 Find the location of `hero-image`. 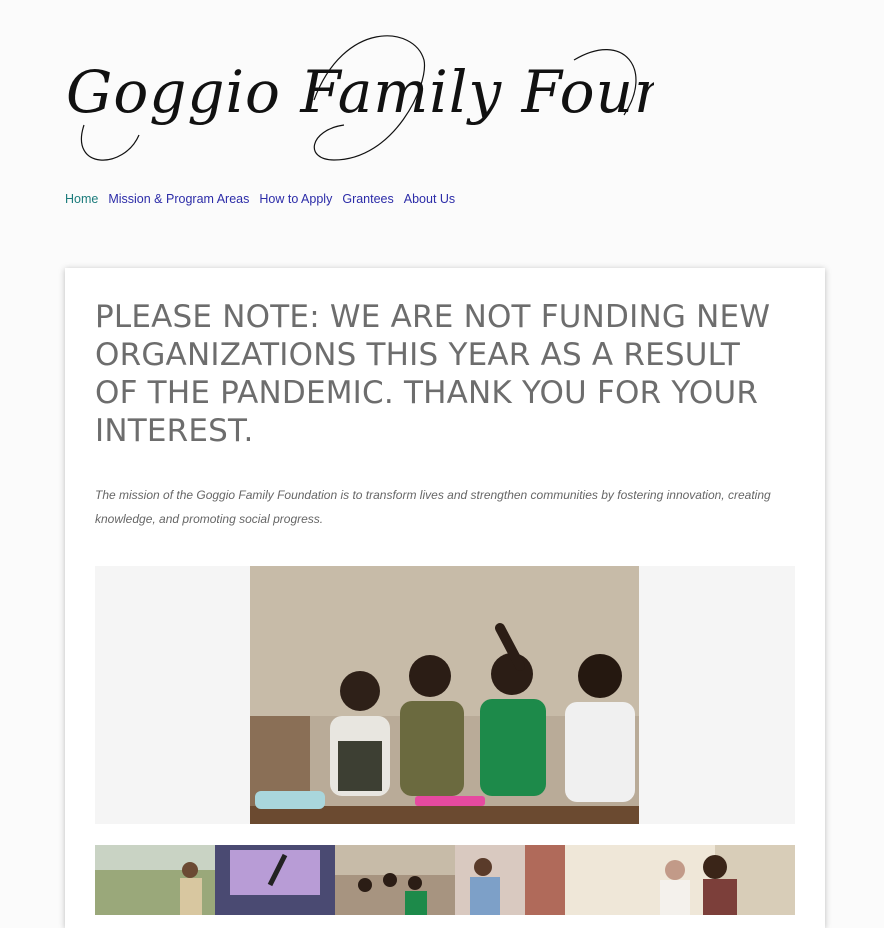

hero-image is located at coordinates (444, 695).